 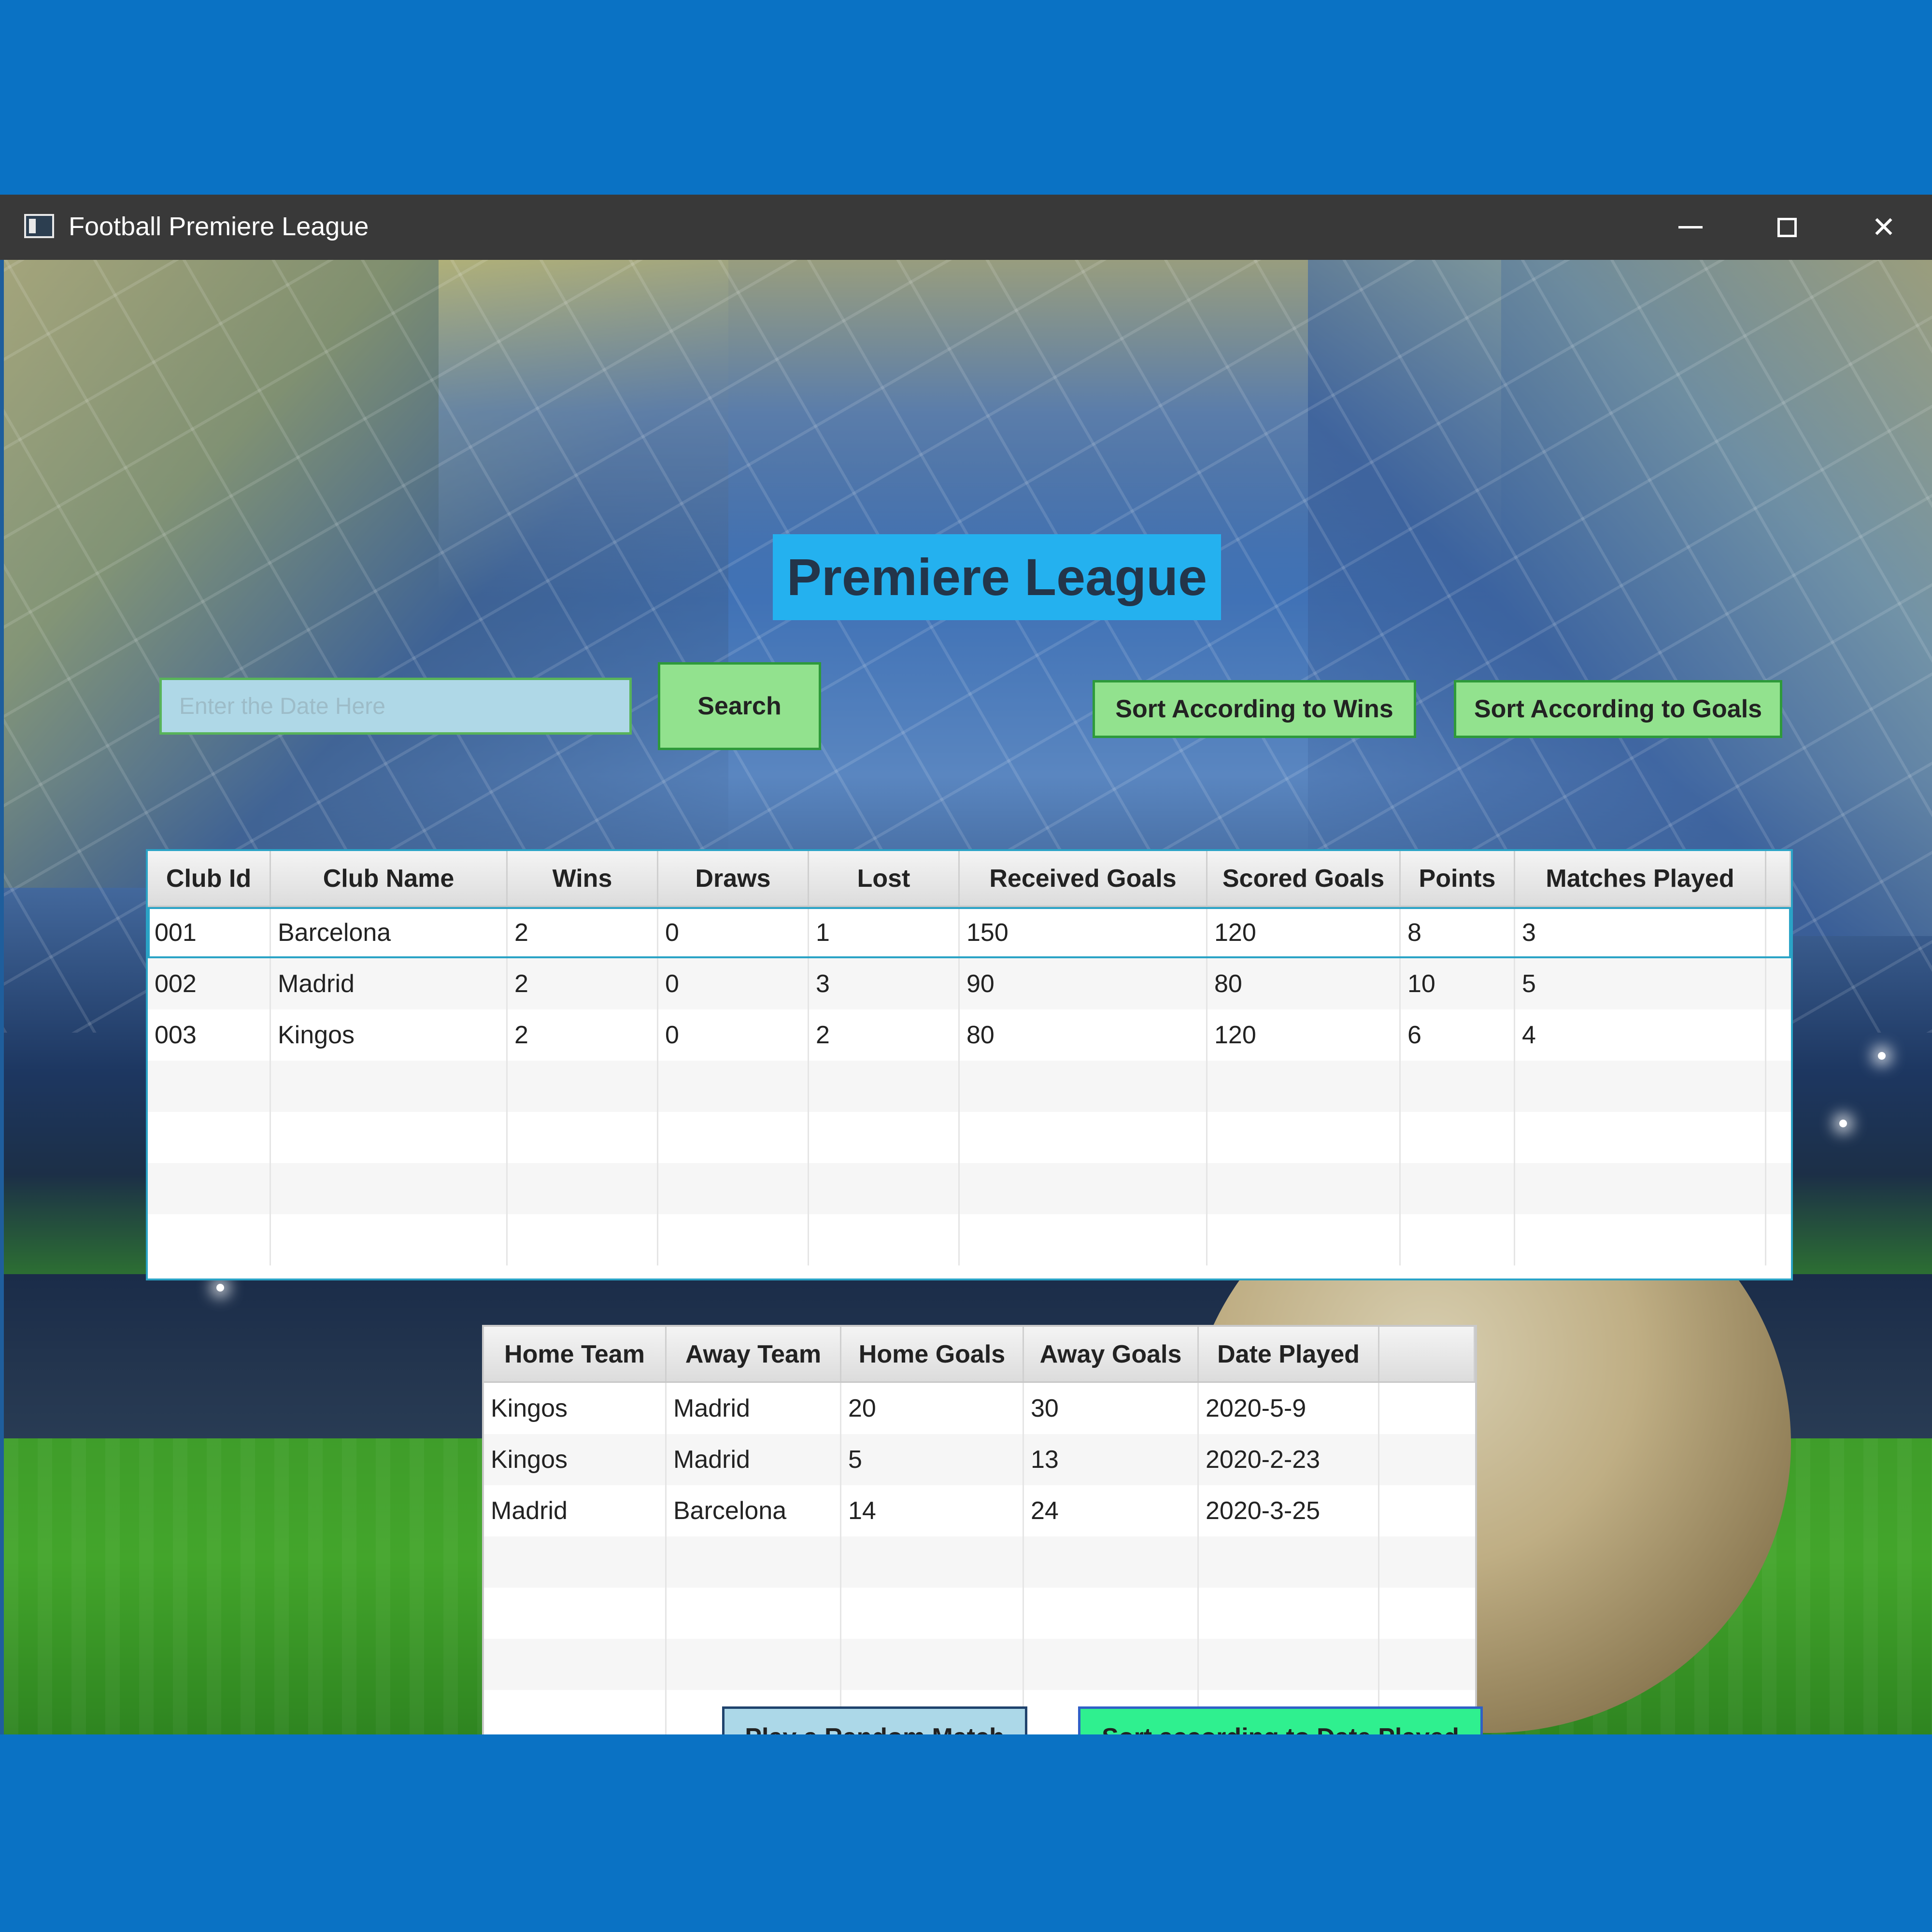 I want to click on column-header: Wins, so click(x=583, y=878).